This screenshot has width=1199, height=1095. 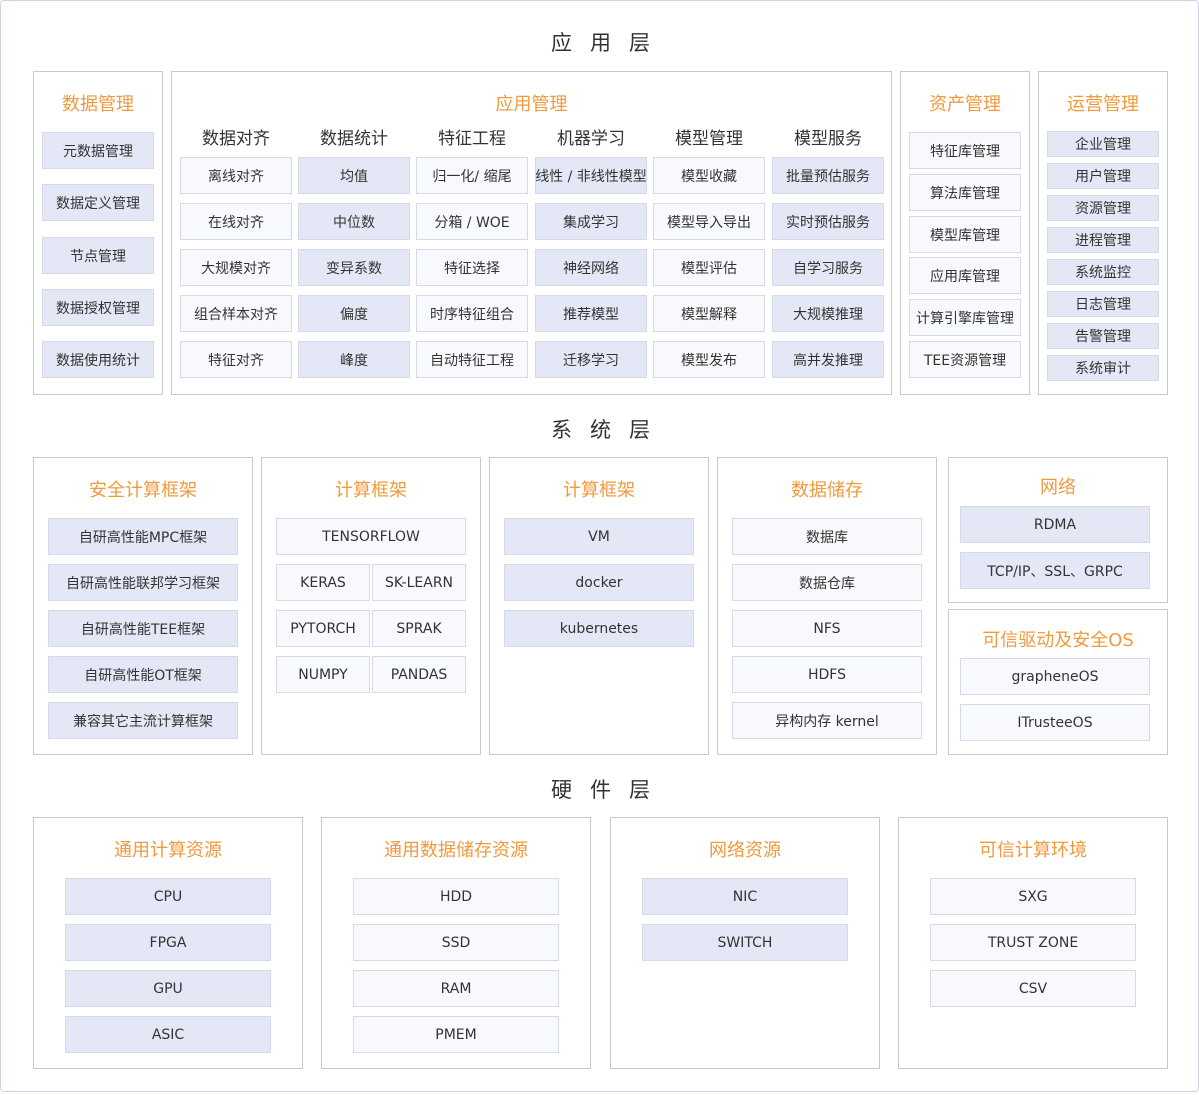 I want to click on storage-item: 数据库, so click(x=827, y=536).